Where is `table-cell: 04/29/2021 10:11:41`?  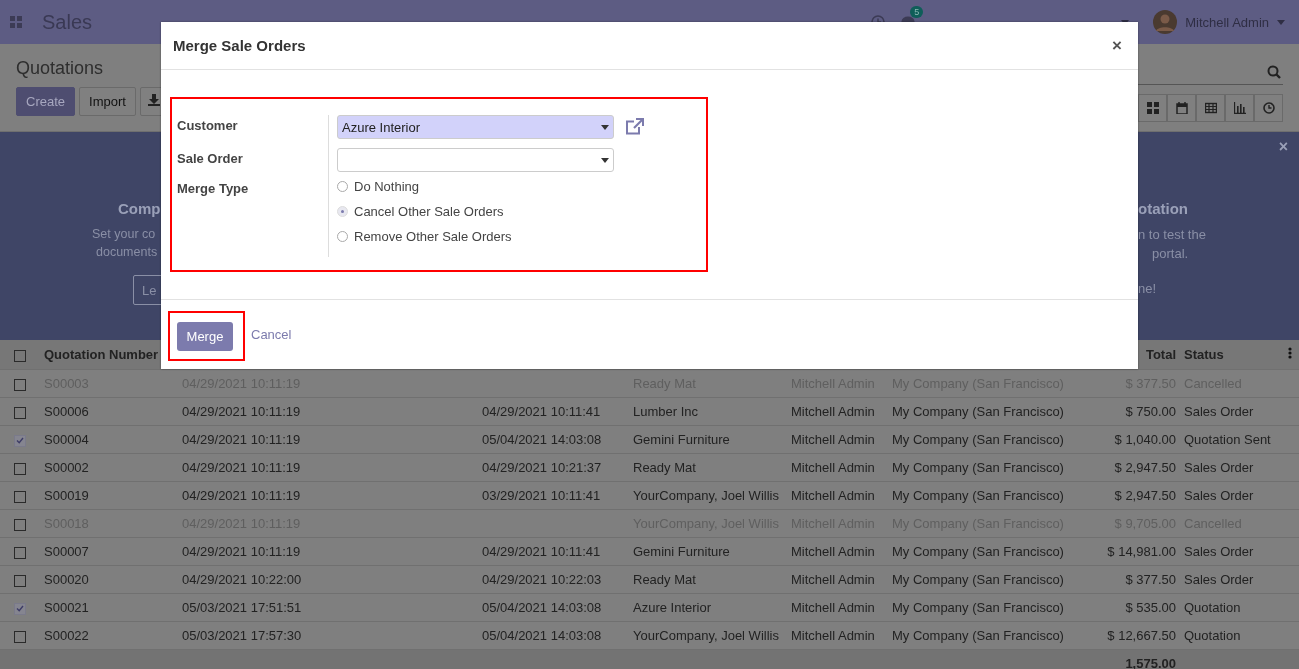
table-cell: 04/29/2021 10:11:41 is located at coordinates (541, 551).